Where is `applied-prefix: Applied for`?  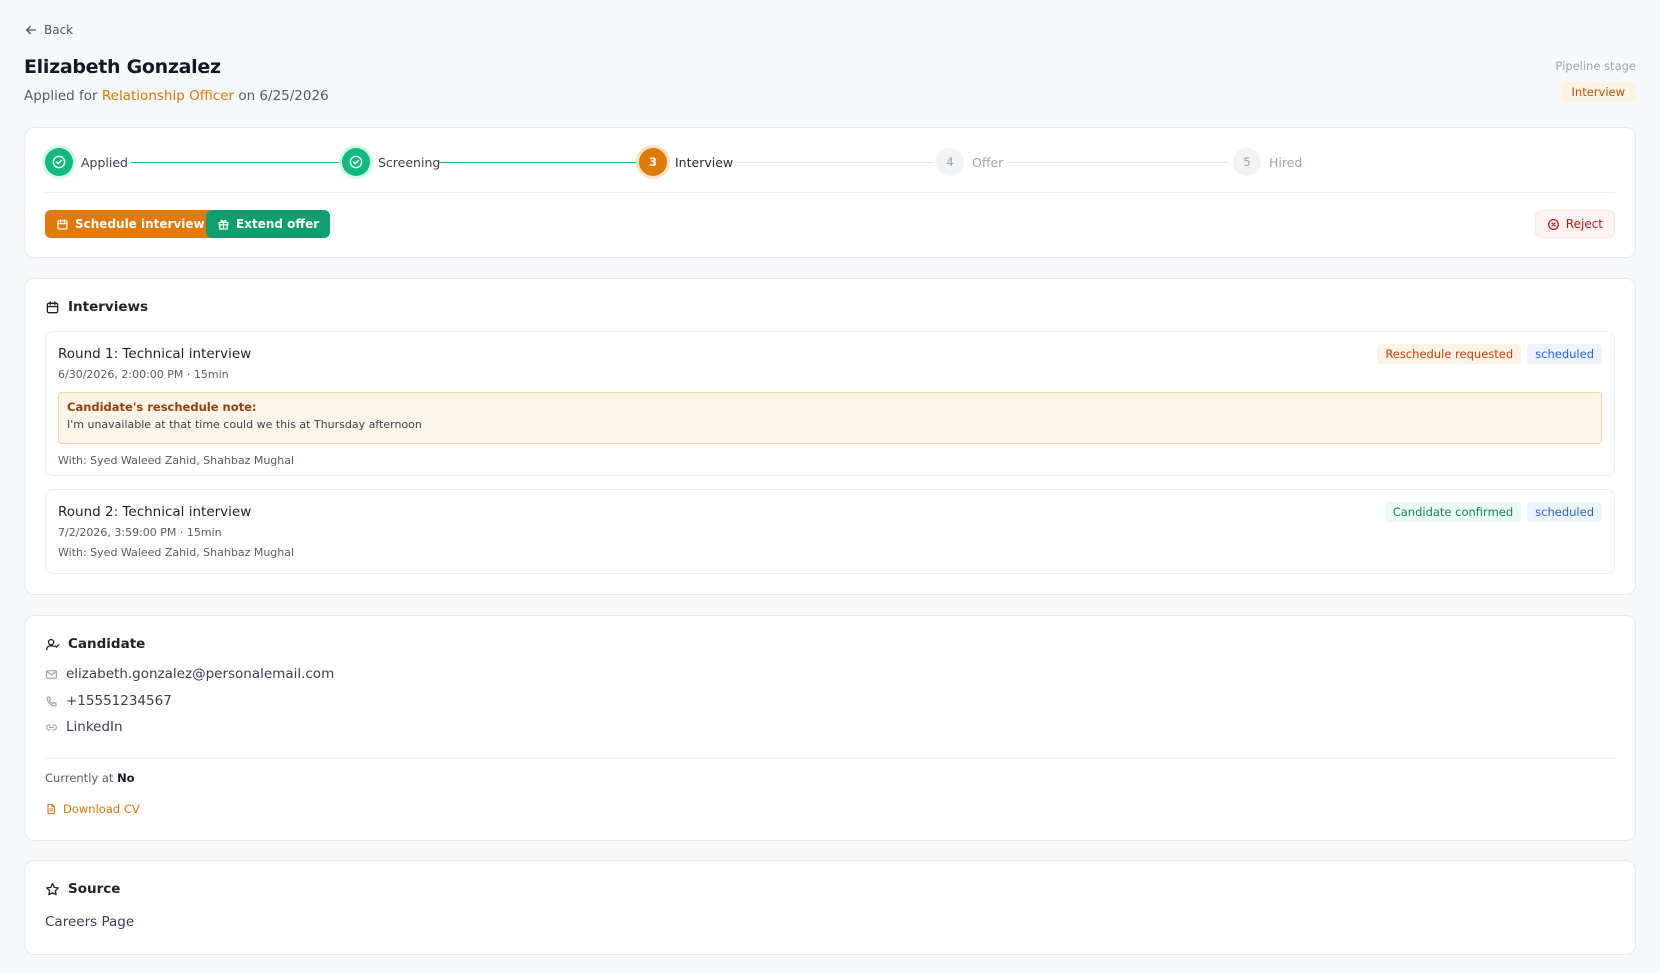 applied-prefix: Applied for is located at coordinates (61, 96).